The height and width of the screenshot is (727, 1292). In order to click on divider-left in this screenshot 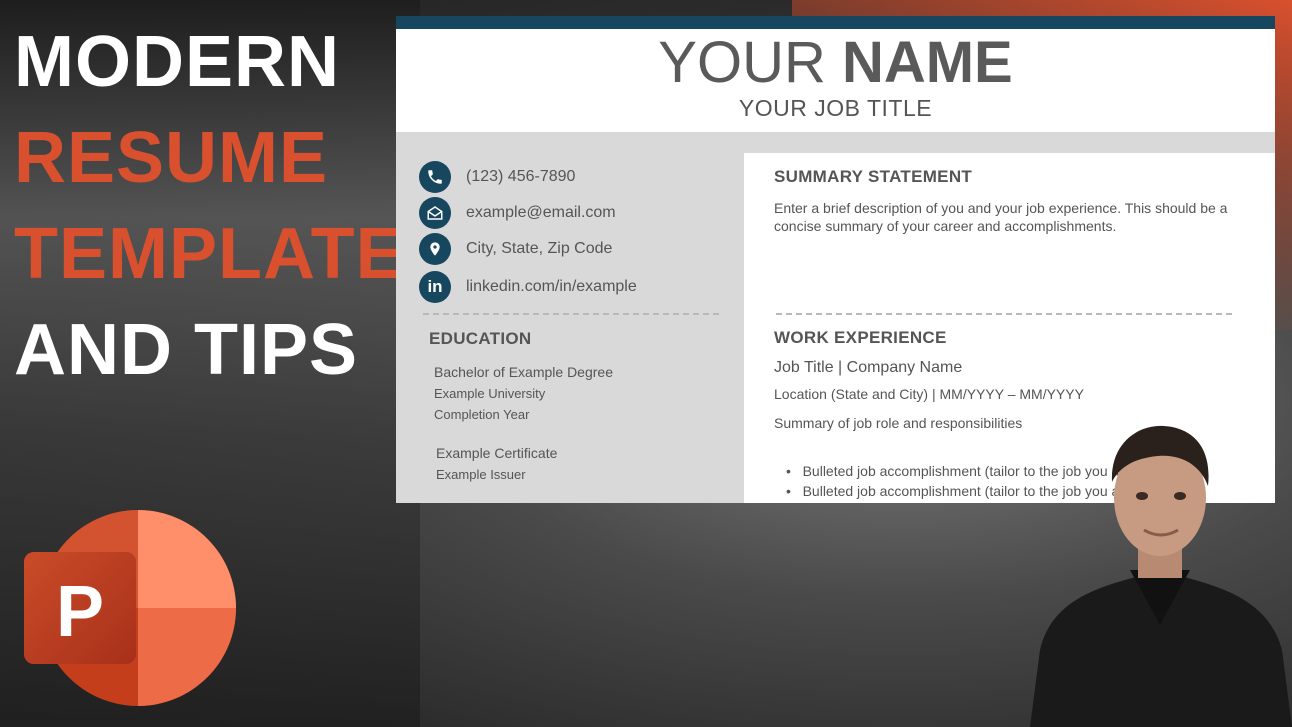, I will do `click(571, 314)`.